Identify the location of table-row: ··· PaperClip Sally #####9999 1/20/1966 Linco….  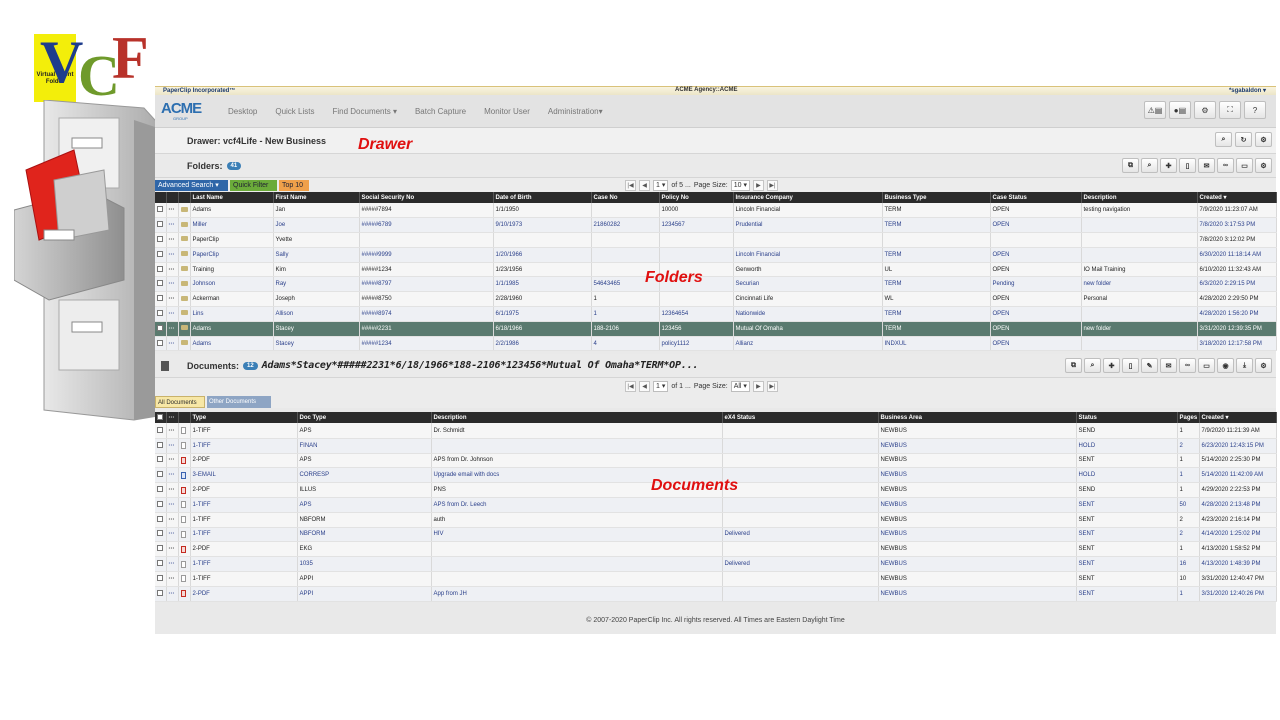
(716, 255).